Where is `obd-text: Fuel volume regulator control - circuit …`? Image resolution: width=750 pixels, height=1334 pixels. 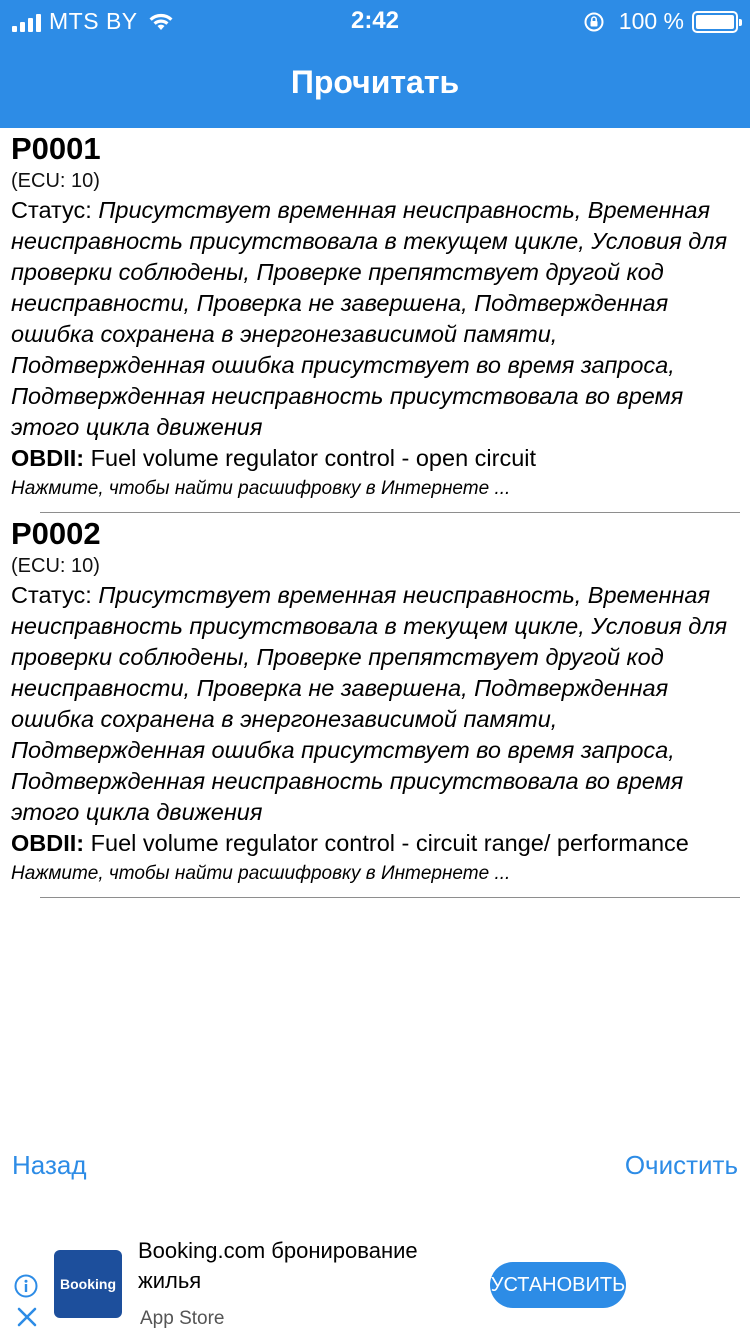 obd-text: Fuel volume regulator control - circuit … is located at coordinates (386, 843).